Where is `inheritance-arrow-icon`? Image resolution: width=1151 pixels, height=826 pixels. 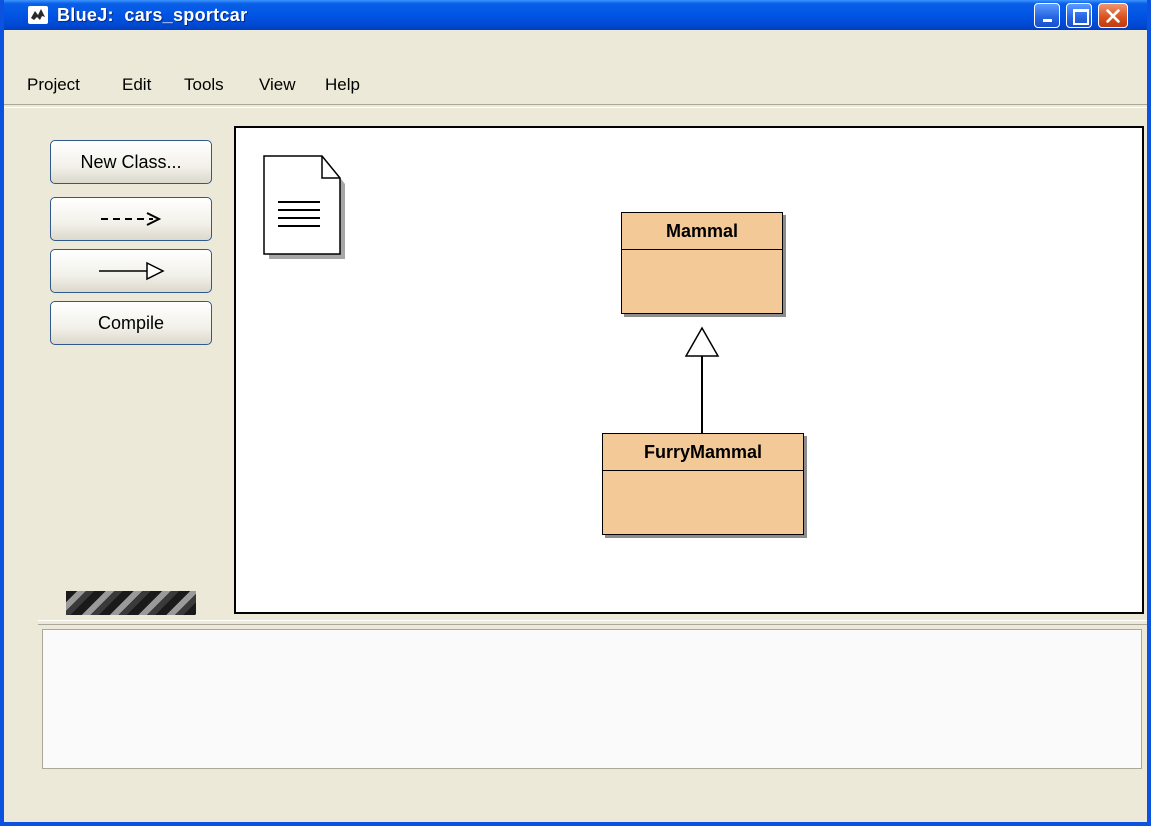
inheritance-arrow-icon is located at coordinates (132, 271).